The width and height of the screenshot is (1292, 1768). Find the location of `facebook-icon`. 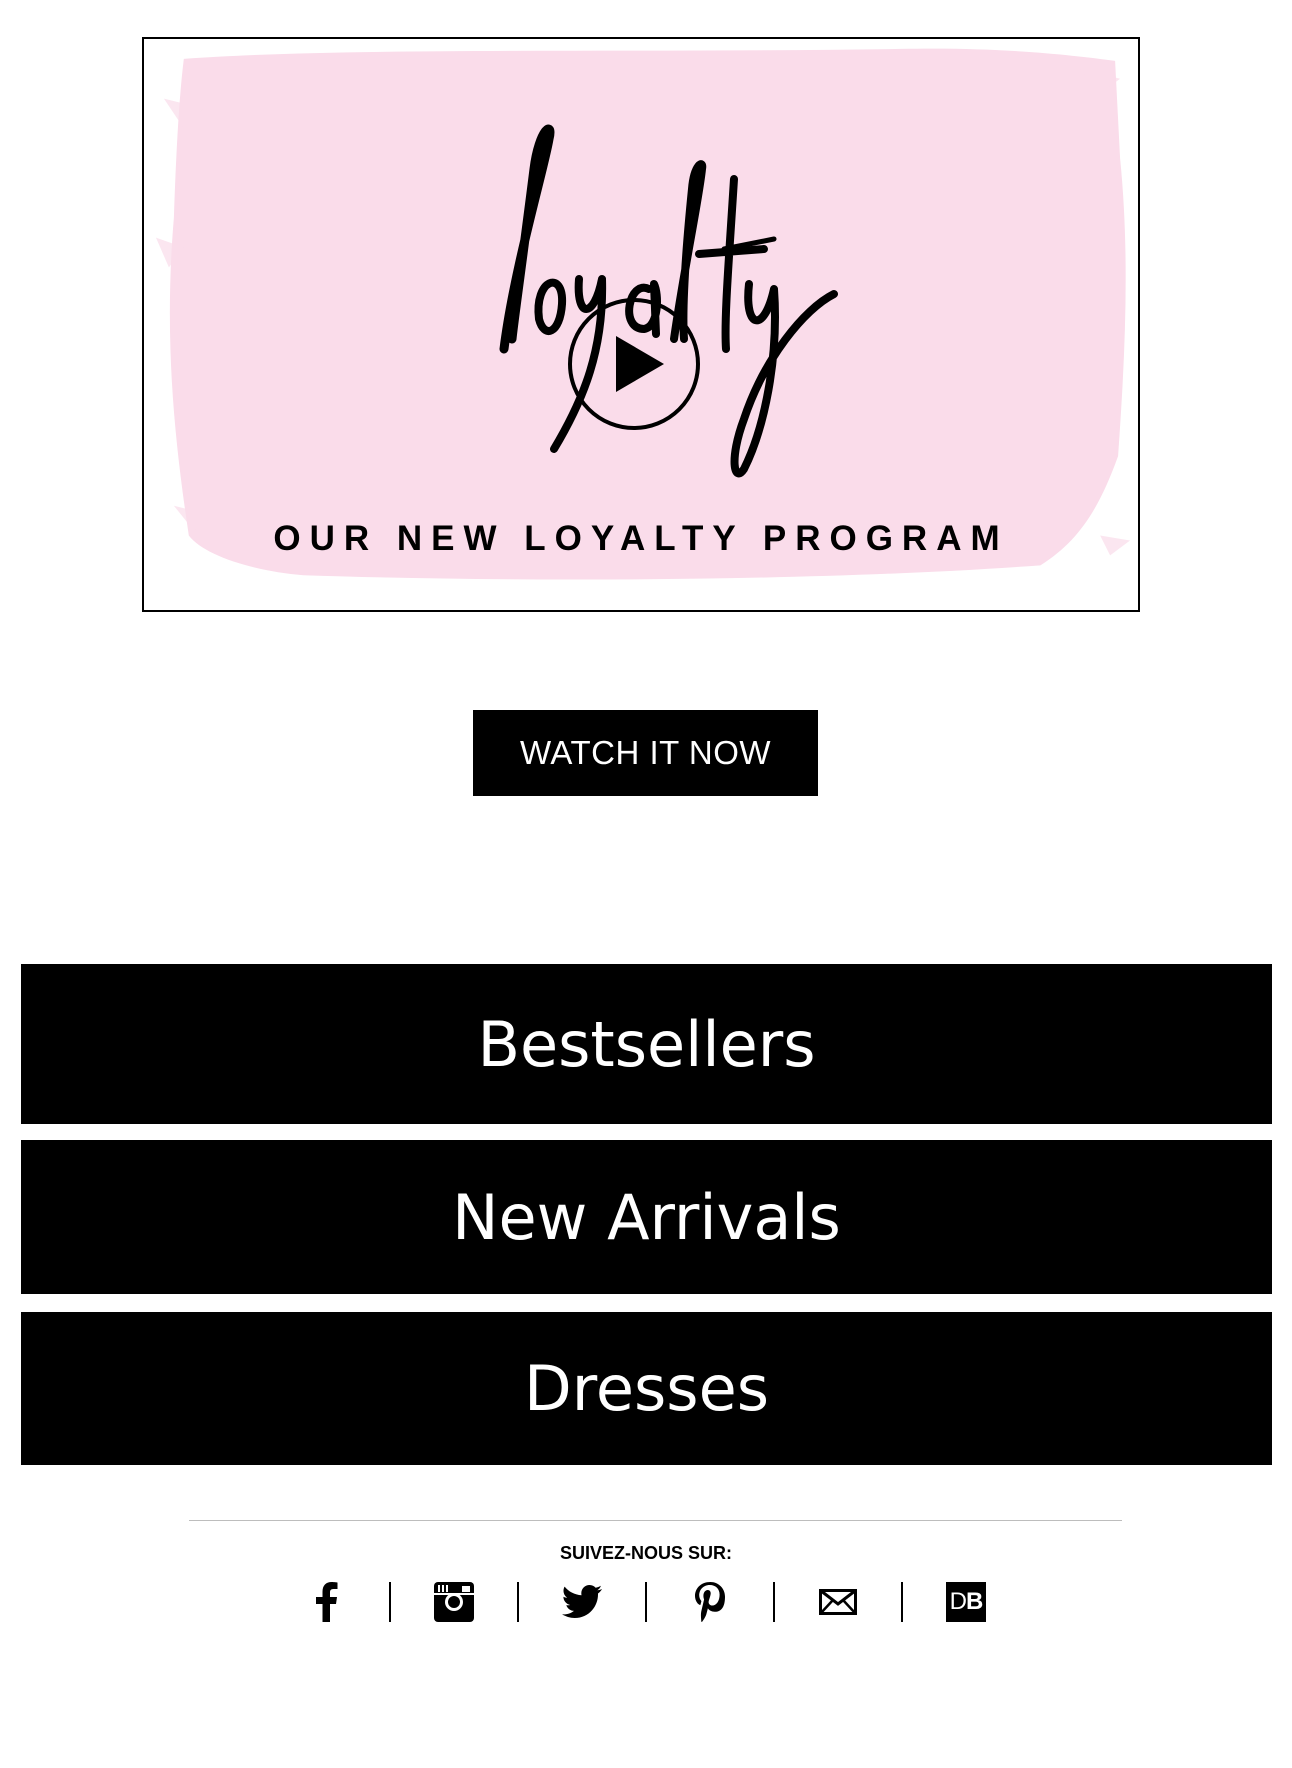

facebook-icon is located at coordinates (327, 1602).